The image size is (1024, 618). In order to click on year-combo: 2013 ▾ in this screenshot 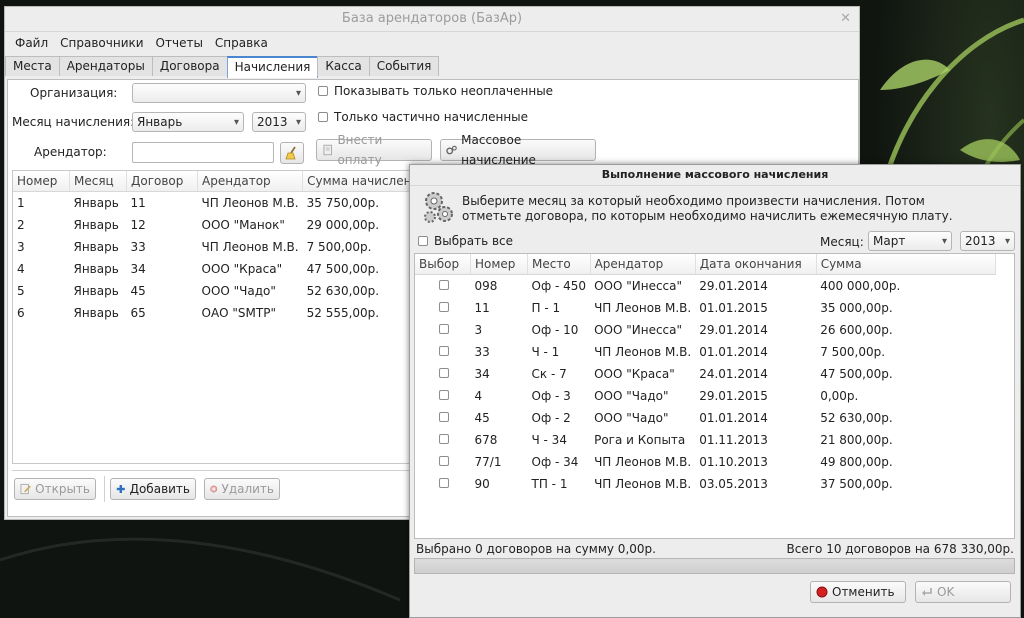, I will do `click(279, 122)`.